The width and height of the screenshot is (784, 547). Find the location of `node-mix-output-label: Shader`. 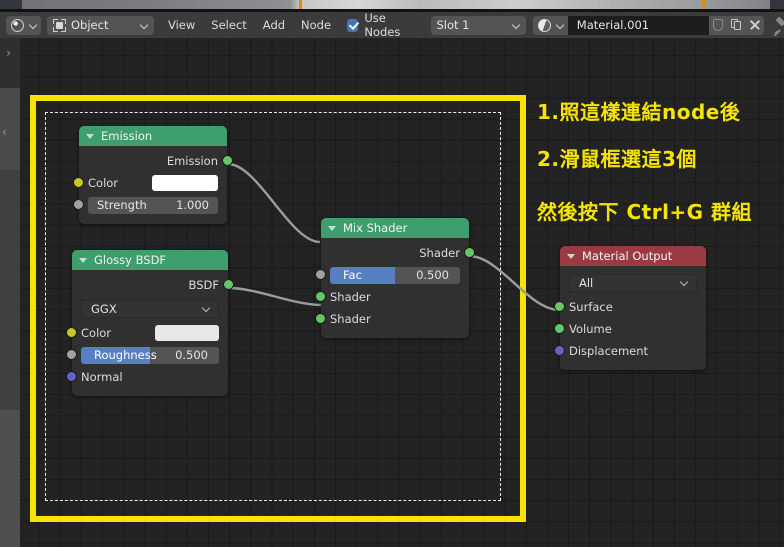

node-mix-output-label: Shader is located at coordinates (439, 253).